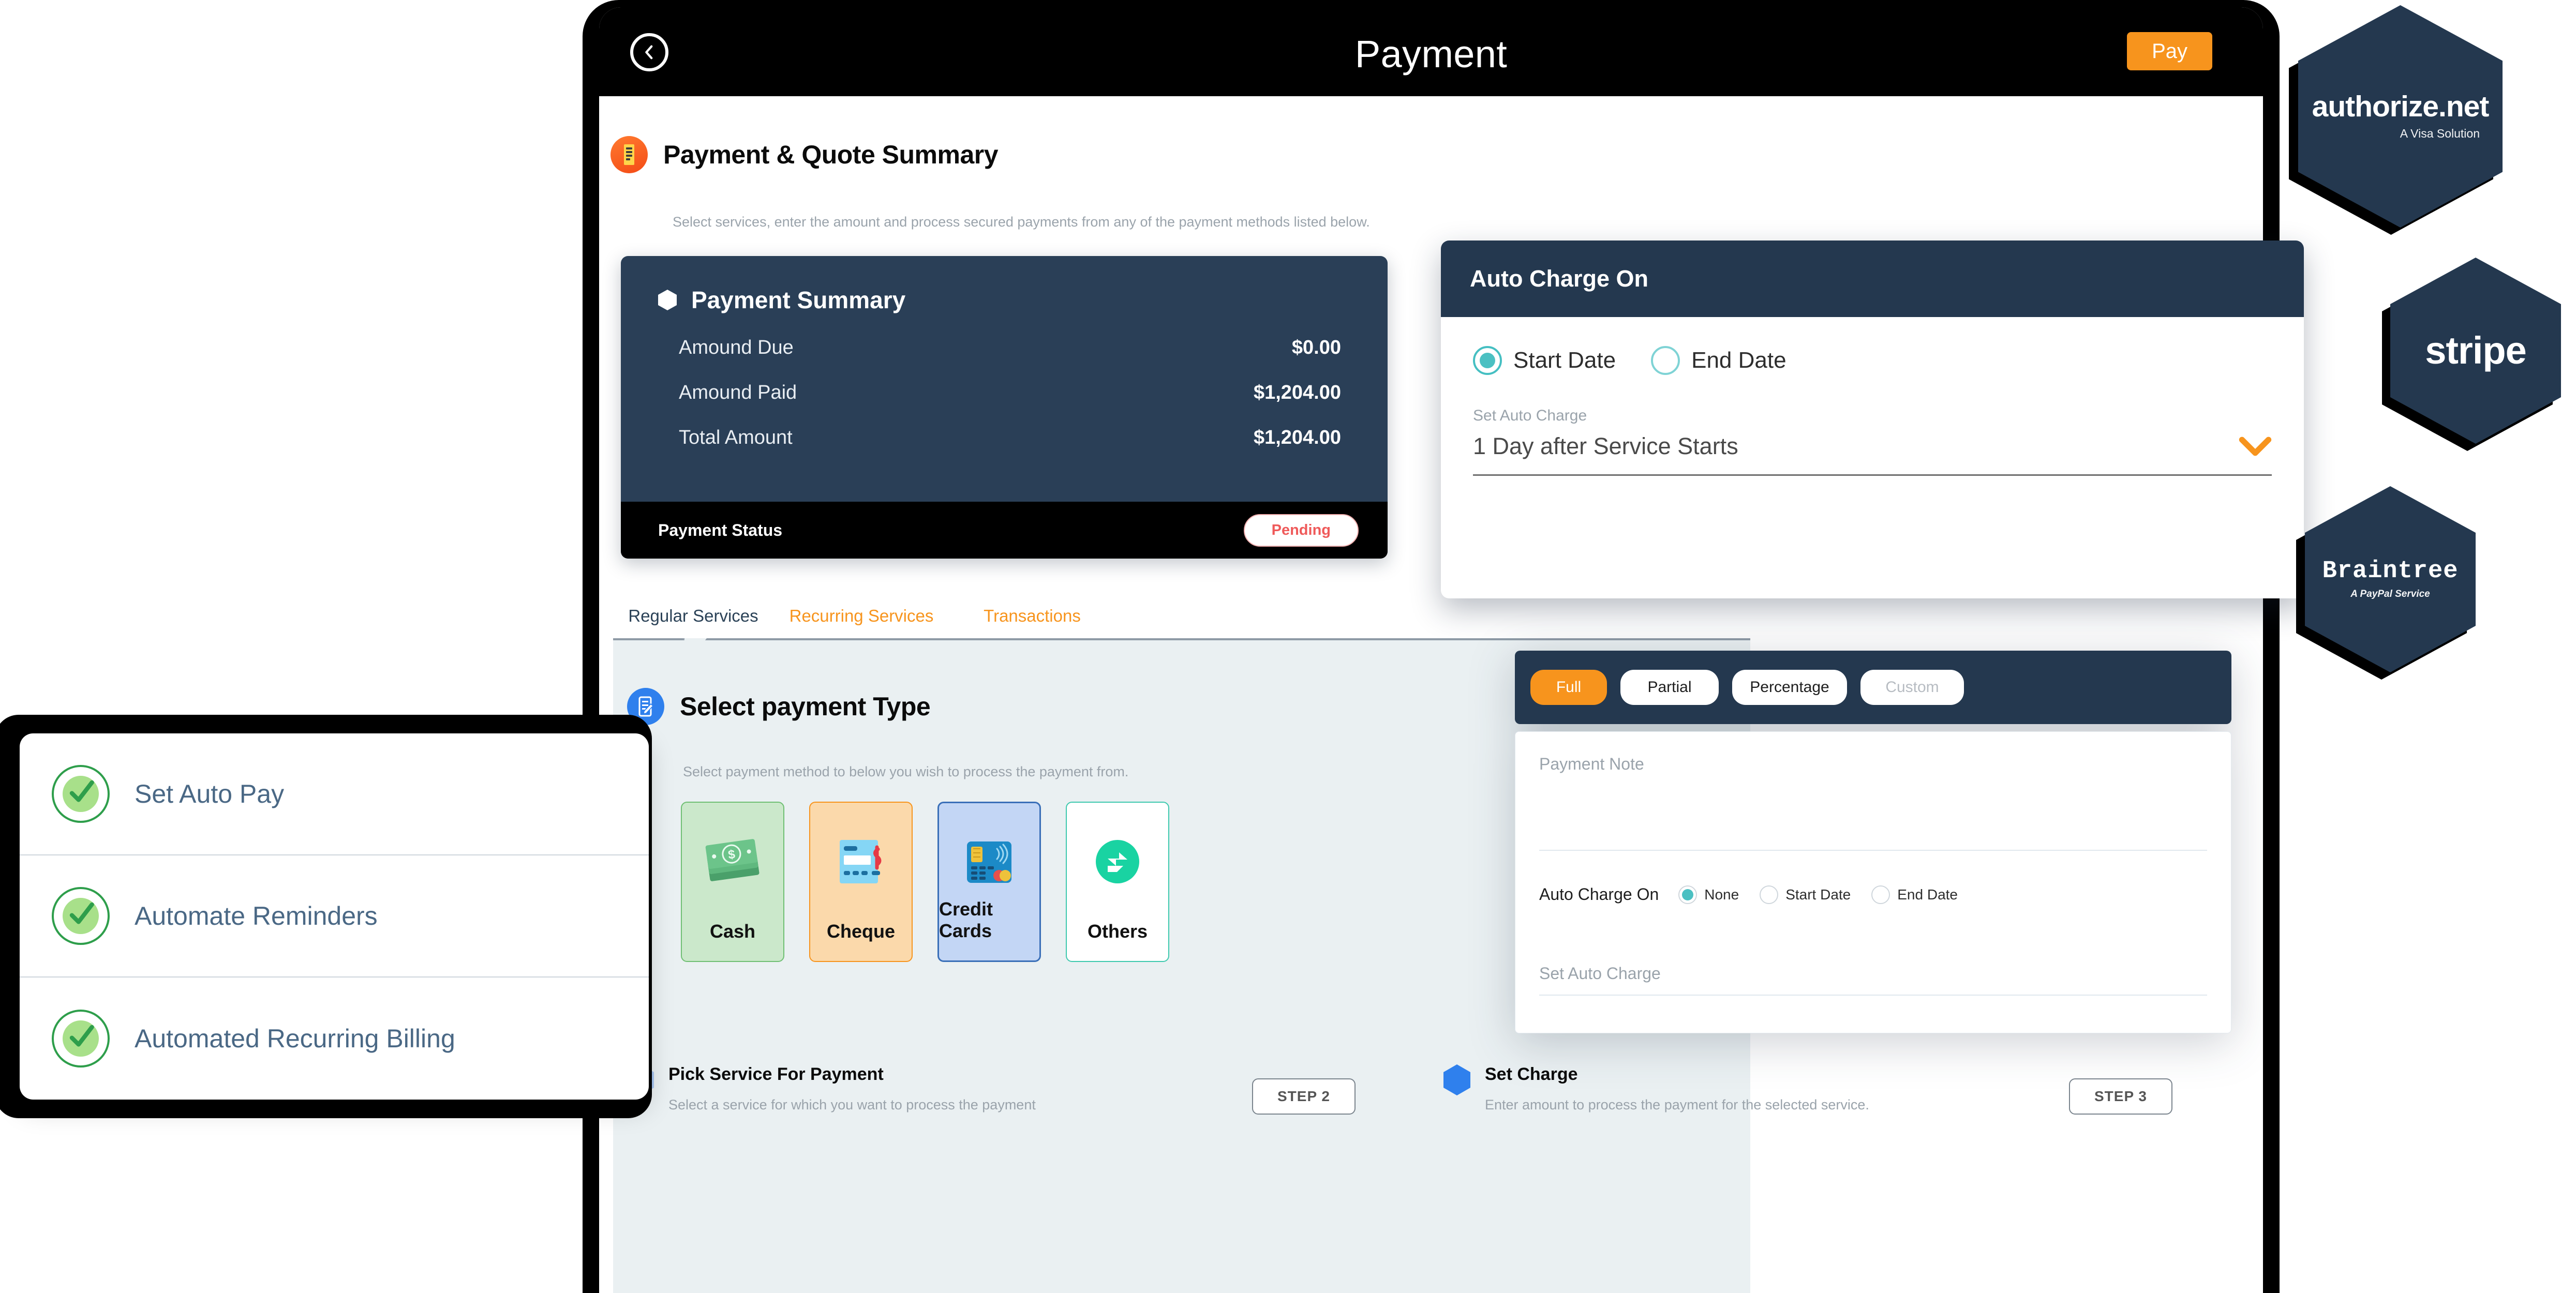 This screenshot has width=2576, height=1293. What do you see at coordinates (1032, 621) in the screenshot?
I see `tab-transactions: Transactions` at bounding box center [1032, 621].